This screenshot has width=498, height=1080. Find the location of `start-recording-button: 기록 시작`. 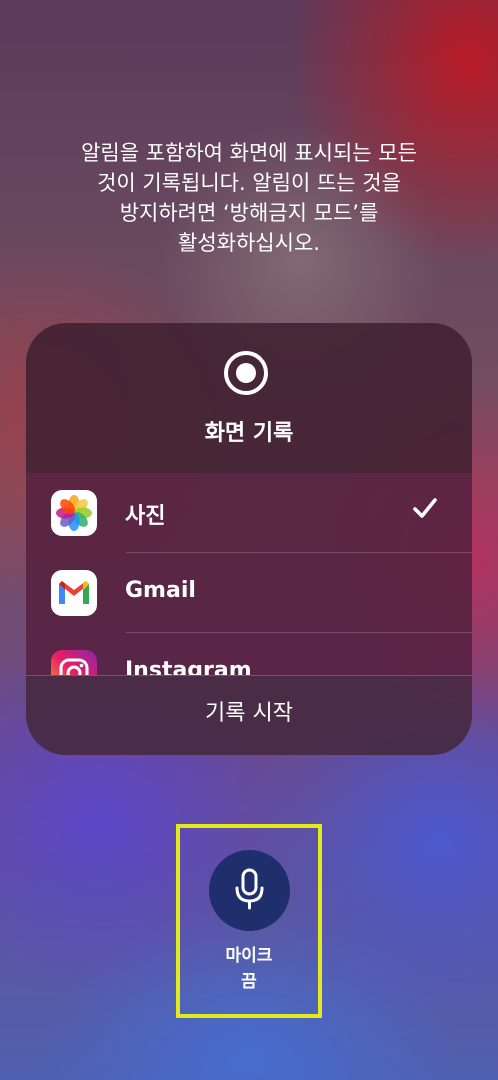

start-recording-button: 기록 시작 is located at coordinates (249, 715).